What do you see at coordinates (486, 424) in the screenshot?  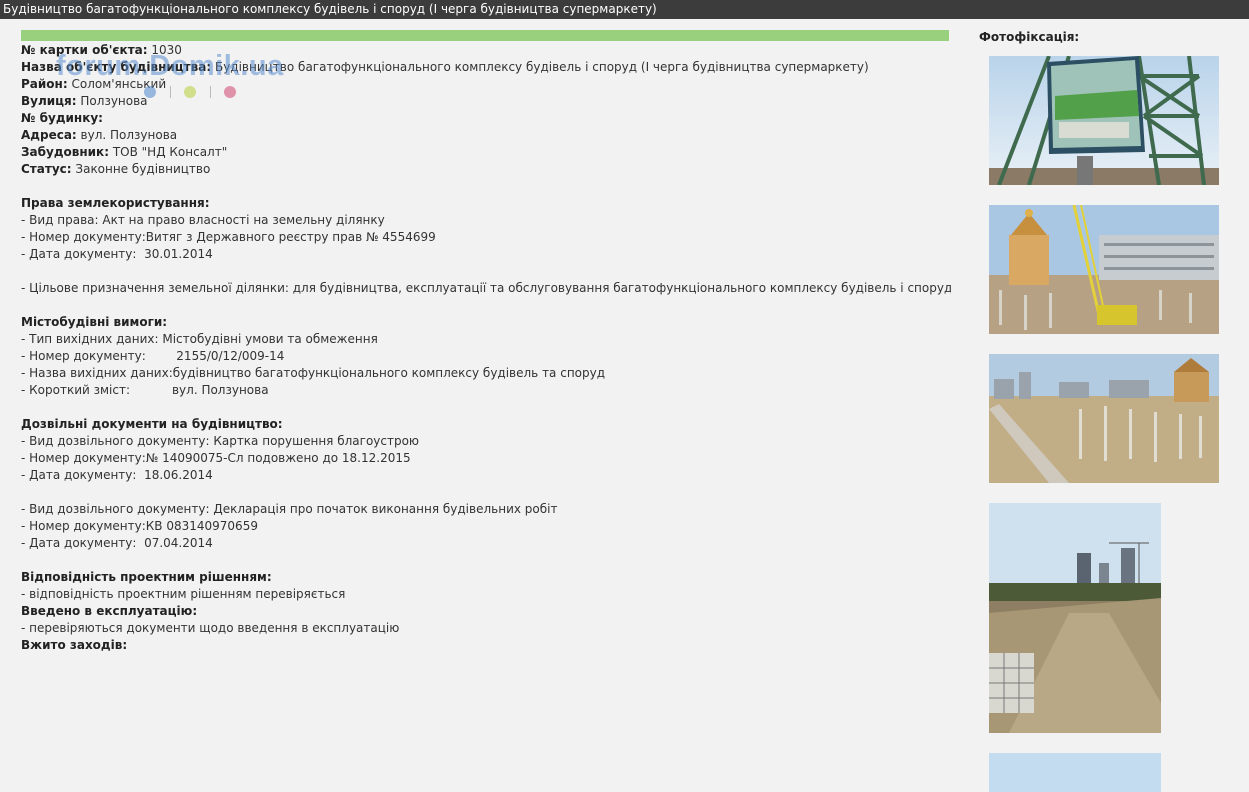 I see `permits-heading: Дозвільні документи на будівництво:` at bounding box center [486, 424].